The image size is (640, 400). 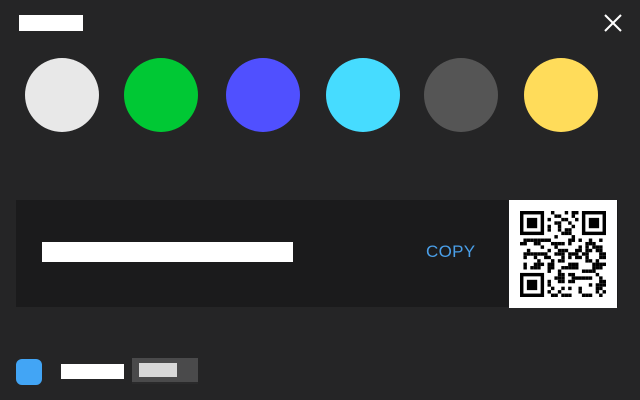 I want to click on footer-toggle, so click(x=165, y=371).